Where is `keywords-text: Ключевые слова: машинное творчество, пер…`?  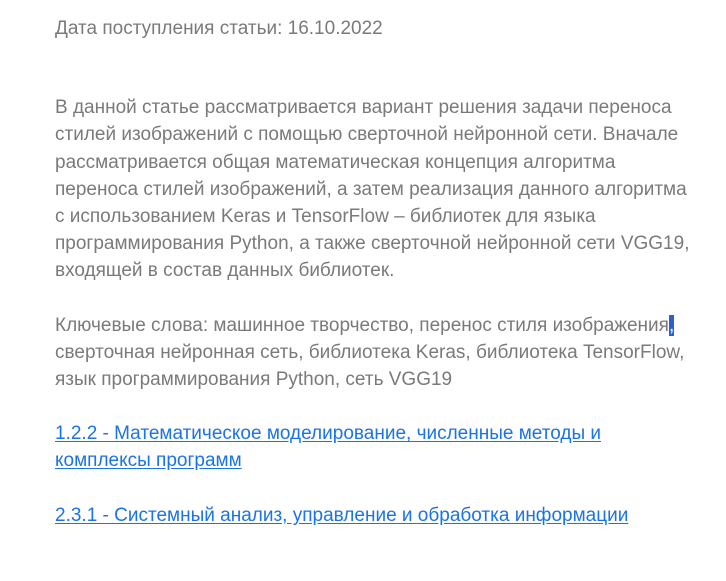
keywords-text: Ключевые слова: машинное творчество, пер… is located at coordinates (362, 325).